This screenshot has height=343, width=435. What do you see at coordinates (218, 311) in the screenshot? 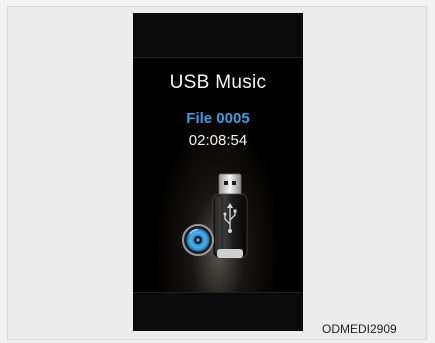
I see `display-bottom-bar` at bounding box center [218, 311].